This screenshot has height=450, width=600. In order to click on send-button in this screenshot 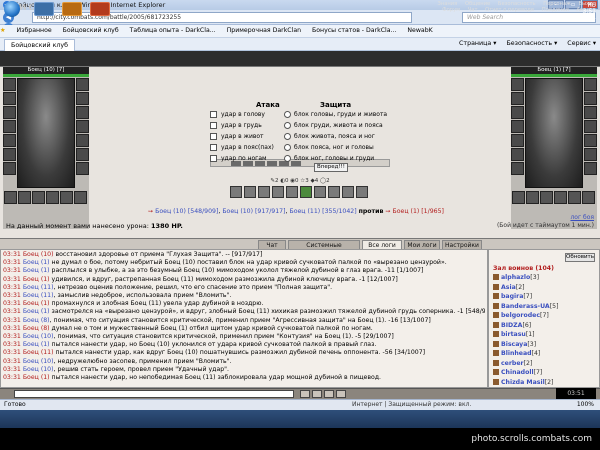, I will do `click(305, 394)`.